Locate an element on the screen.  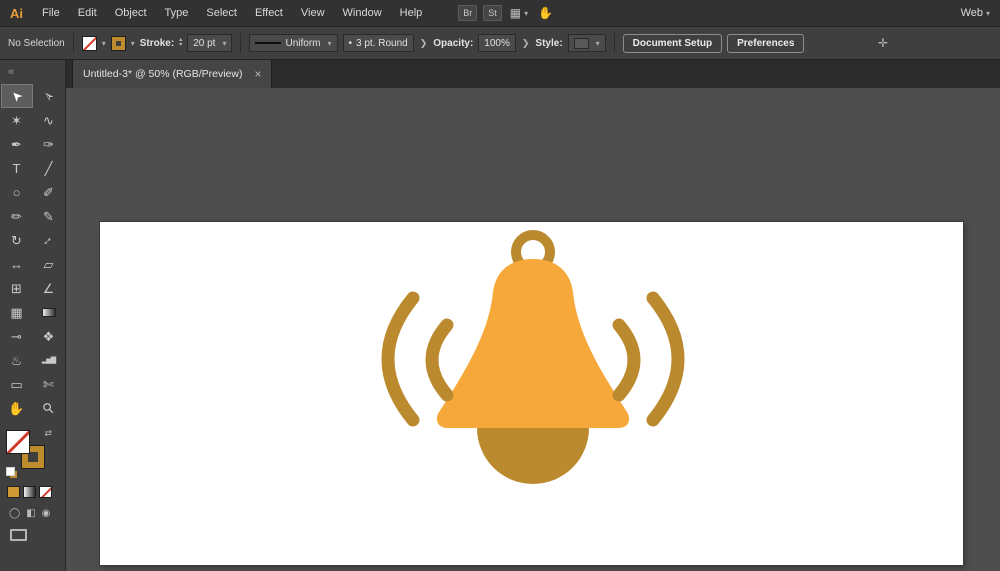
tools-grid: ➤ ➢ ✶ ∿ ✒ ✑ T ╱ ○ ✐ ✏ ✎ ↻ ↕ ↔ ▱ ⊞ ∠ ▦ ⊸ ❖ ♨ ▂▅▇ ▭ ✄ ✋ ⚲ is located at coordinates (32, 252).